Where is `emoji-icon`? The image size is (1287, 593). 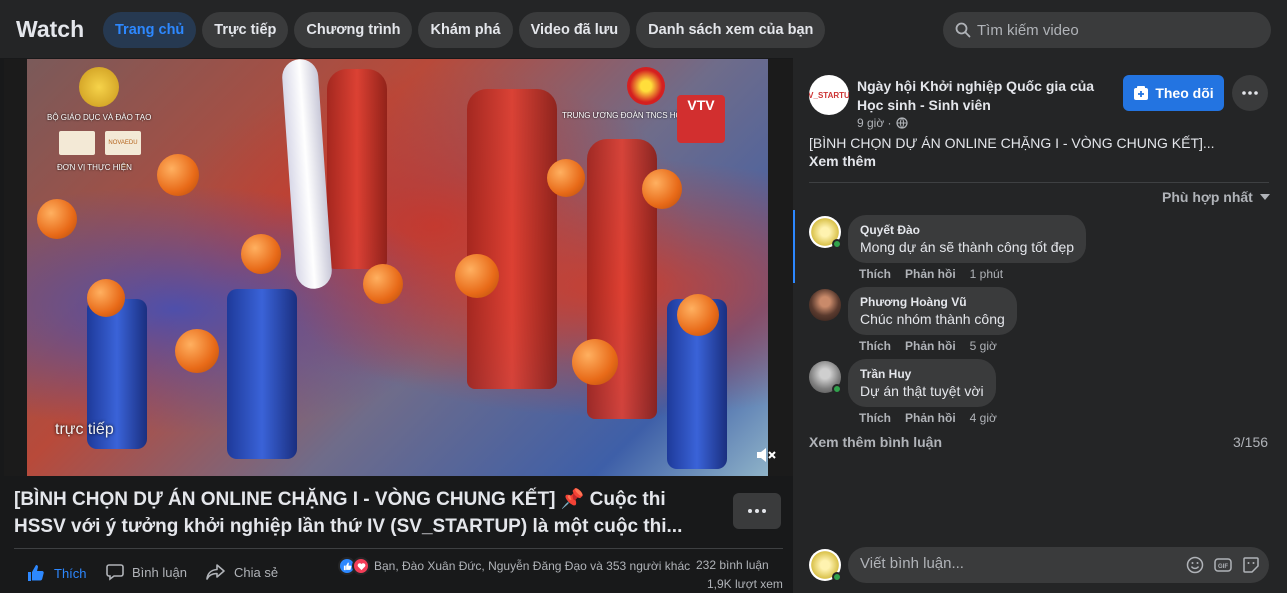 emoji-icon is located at coordinates (1195, 565).